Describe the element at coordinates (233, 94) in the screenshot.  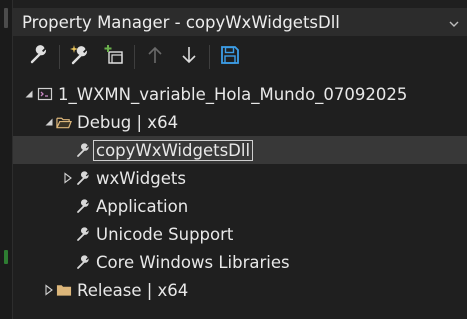
I see `project-name: 1_WXMN_variable_Hola_Mundo_07092025` at that location.